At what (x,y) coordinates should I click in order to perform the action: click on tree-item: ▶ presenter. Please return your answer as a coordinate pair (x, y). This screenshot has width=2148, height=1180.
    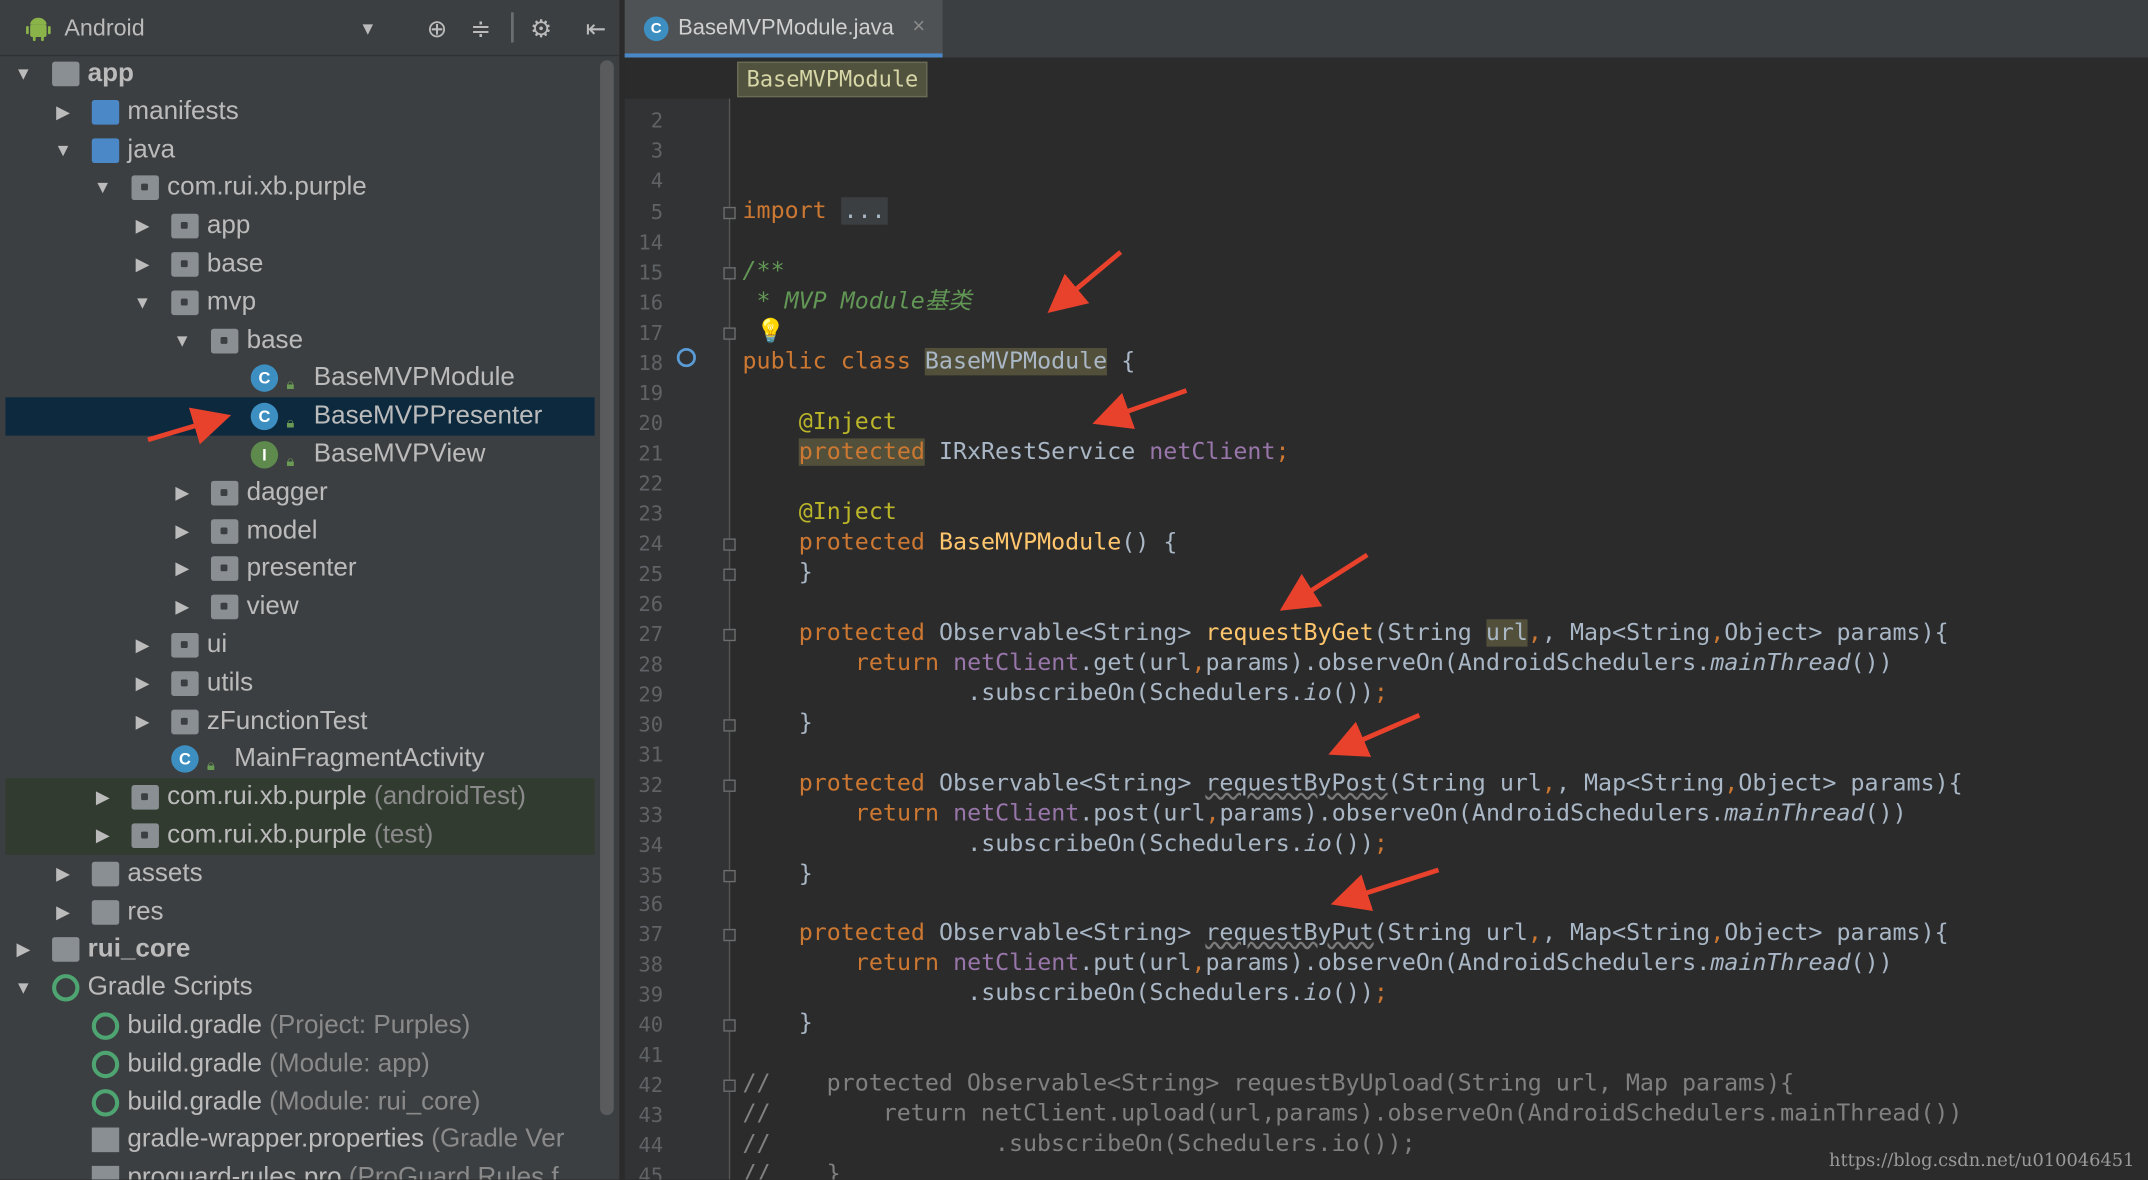
    Looking at the image, I should click on (299, 569).